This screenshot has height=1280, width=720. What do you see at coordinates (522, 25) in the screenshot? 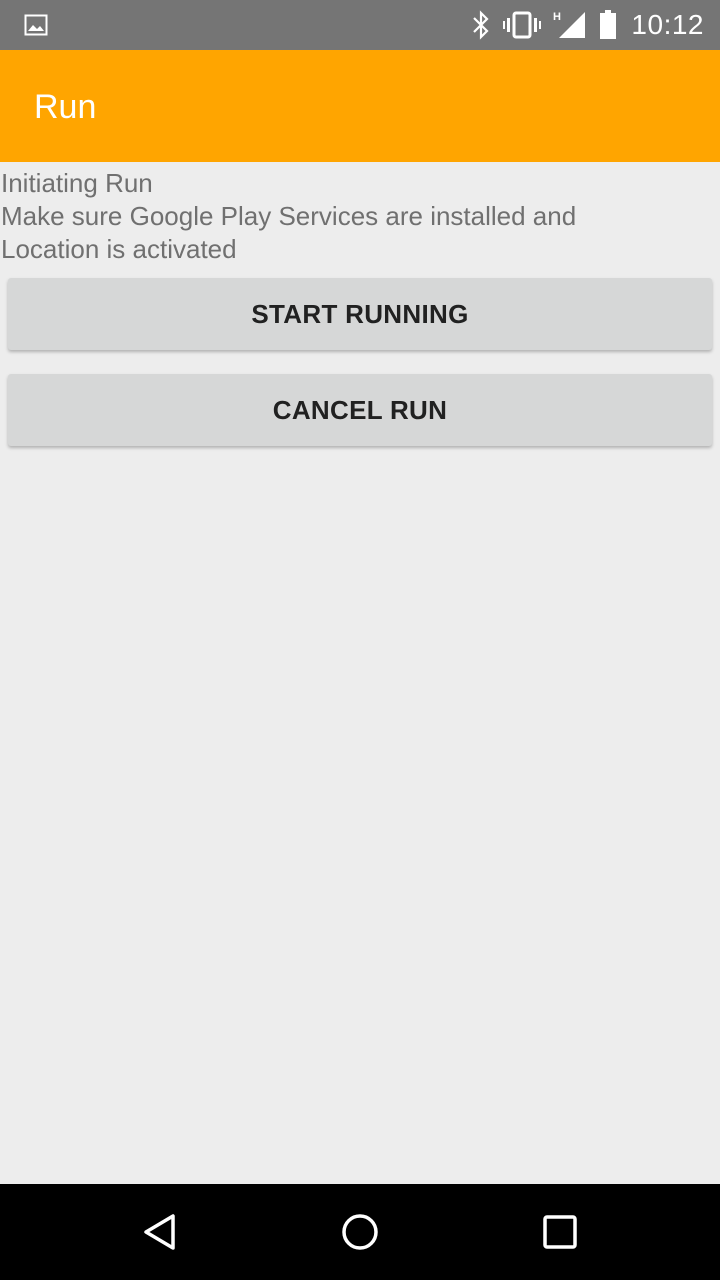
I see `vibrate-icon` at bounding box center [522, 25].